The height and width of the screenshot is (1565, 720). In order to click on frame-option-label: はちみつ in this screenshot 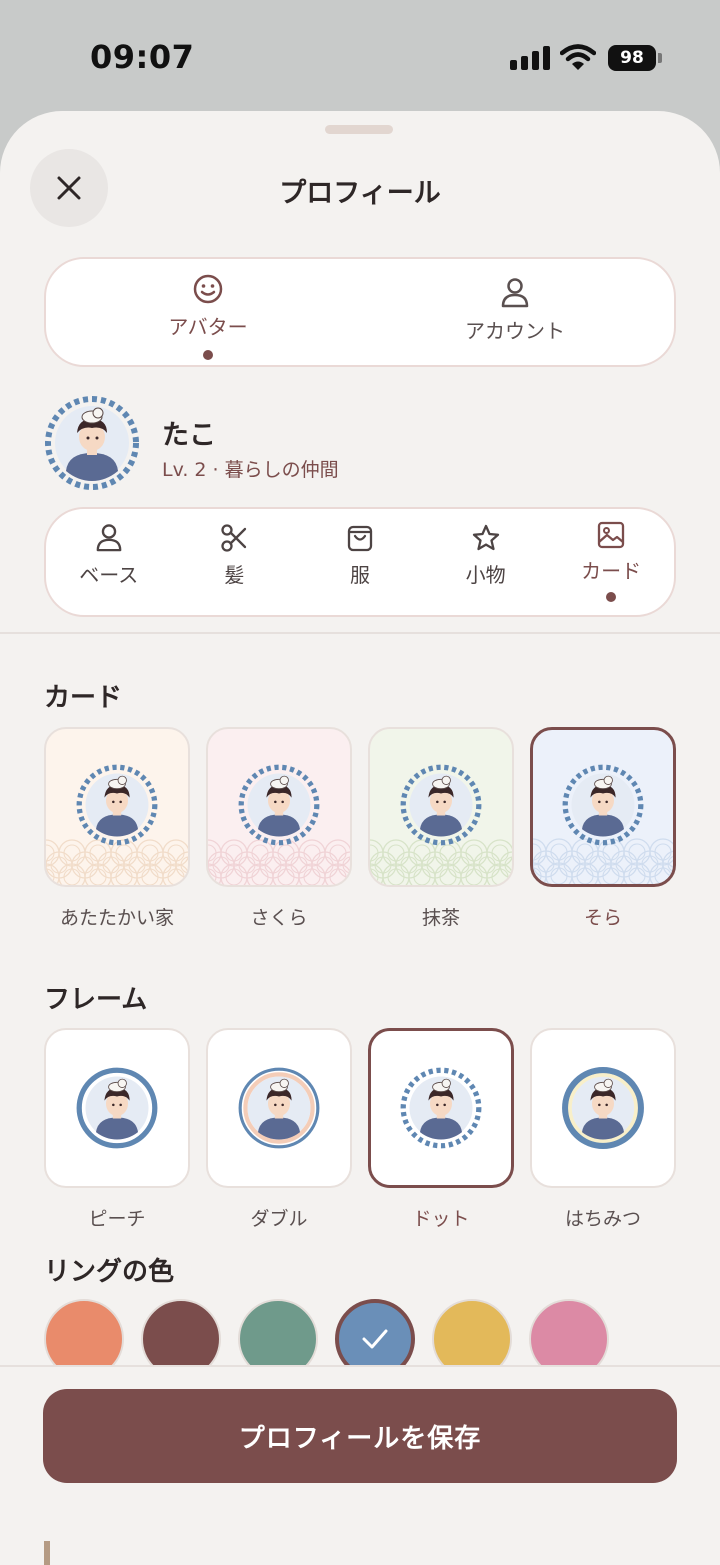, I will do `click(602, 1219)`.